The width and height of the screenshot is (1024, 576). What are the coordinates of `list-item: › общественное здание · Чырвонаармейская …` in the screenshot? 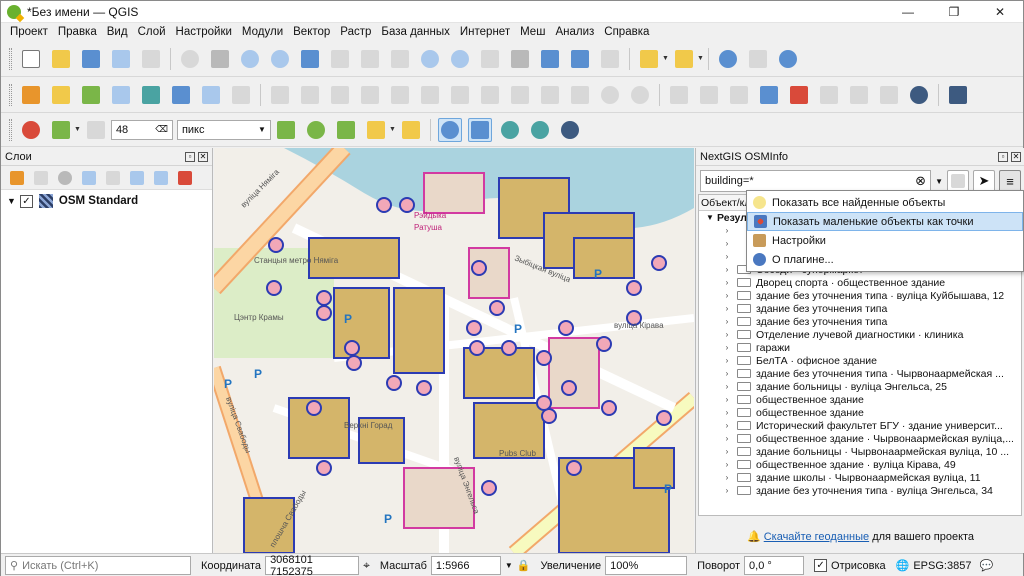 It's located at (860, 438).